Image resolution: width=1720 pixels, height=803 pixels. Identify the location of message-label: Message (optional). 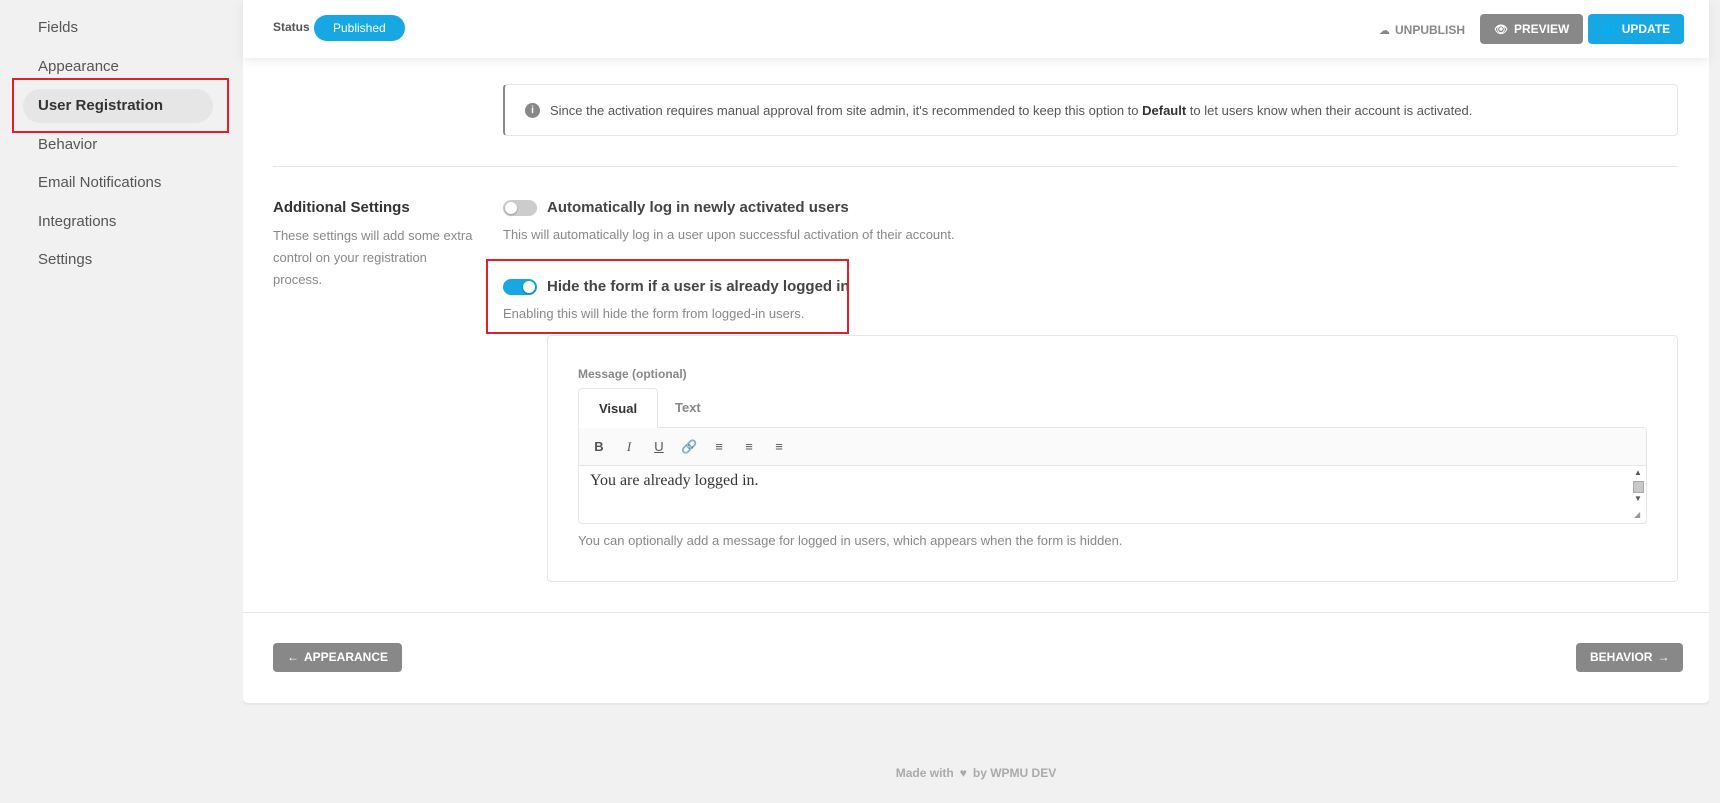
(632, 374).